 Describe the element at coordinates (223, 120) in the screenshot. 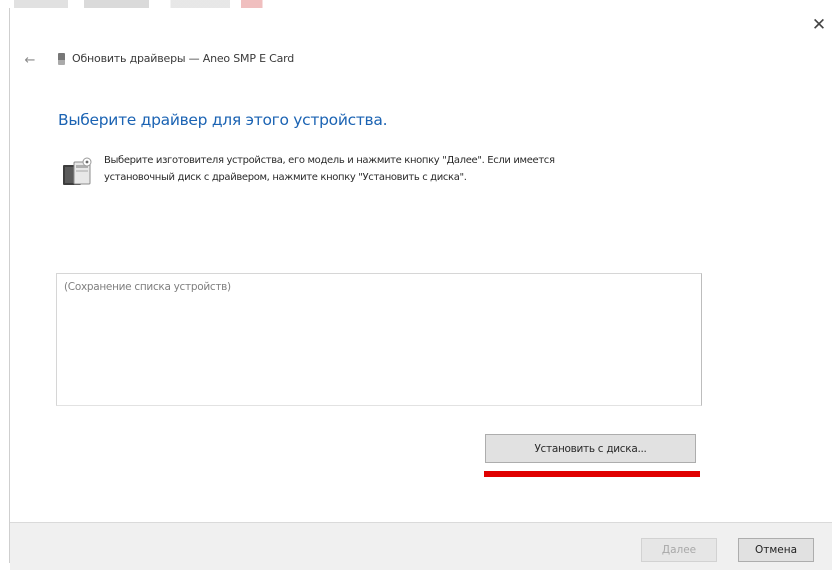

I see `page-heading: Выберите драйвер для этого устройства.` at that location.